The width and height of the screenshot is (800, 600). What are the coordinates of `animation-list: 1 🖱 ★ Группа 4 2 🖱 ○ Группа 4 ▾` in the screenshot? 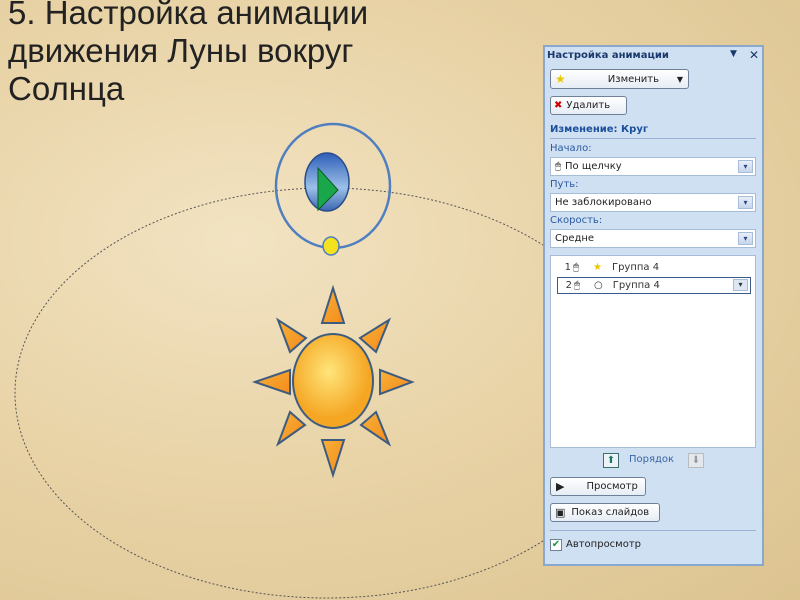 It's located at (653, 351).